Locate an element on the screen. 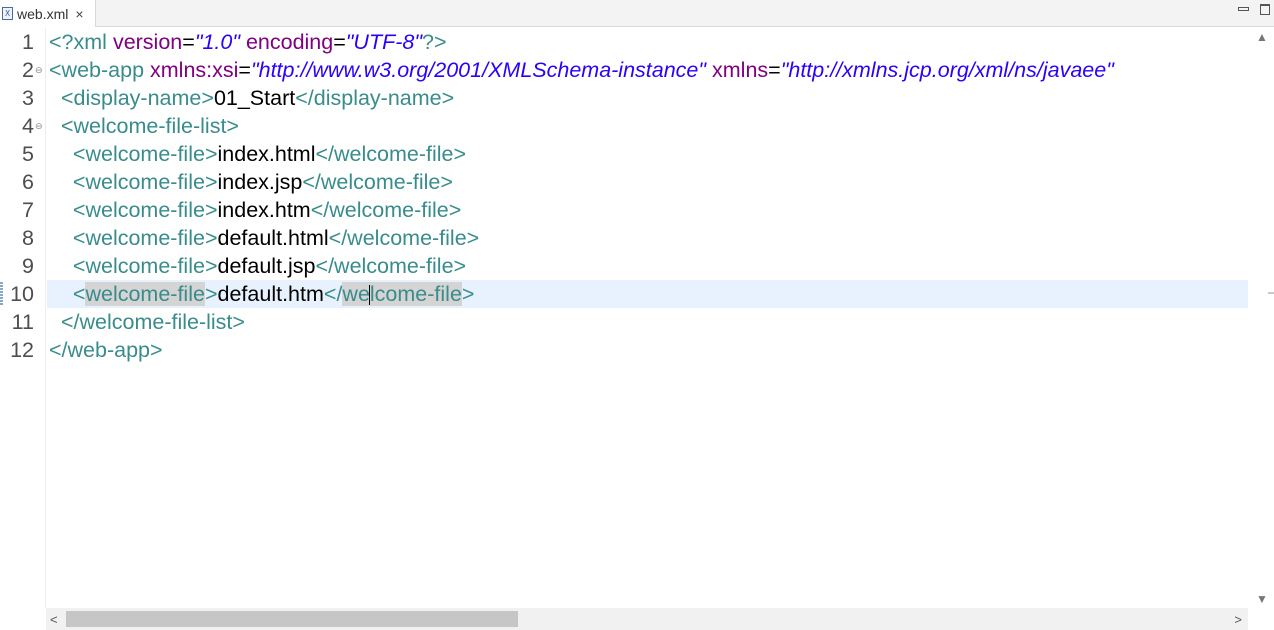 The image size is (1274, 630). line-number: 7 is located at coordinates (28, 210).